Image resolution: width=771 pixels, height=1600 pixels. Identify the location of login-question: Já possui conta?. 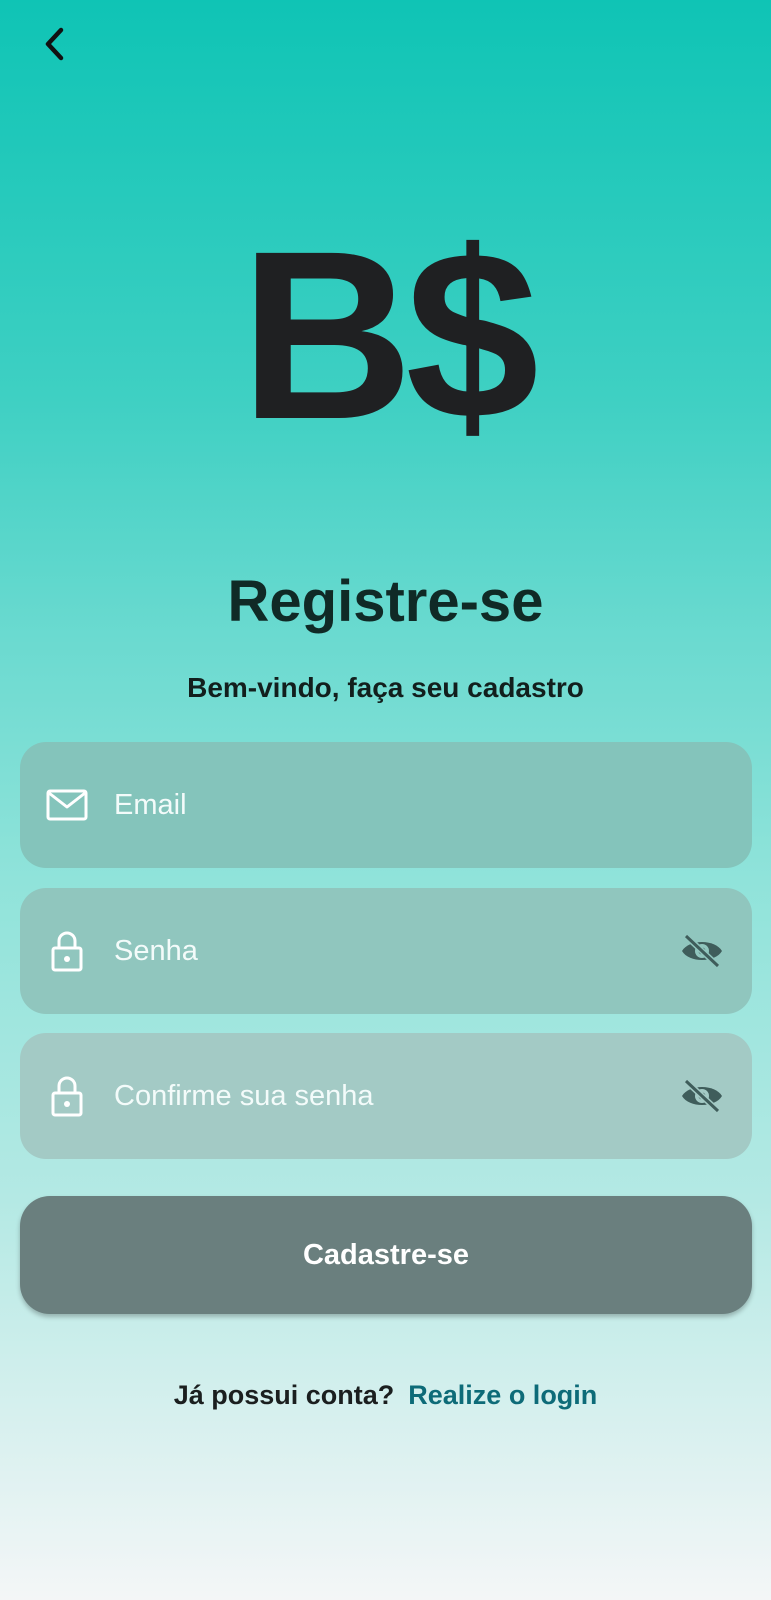
(284, 1395).